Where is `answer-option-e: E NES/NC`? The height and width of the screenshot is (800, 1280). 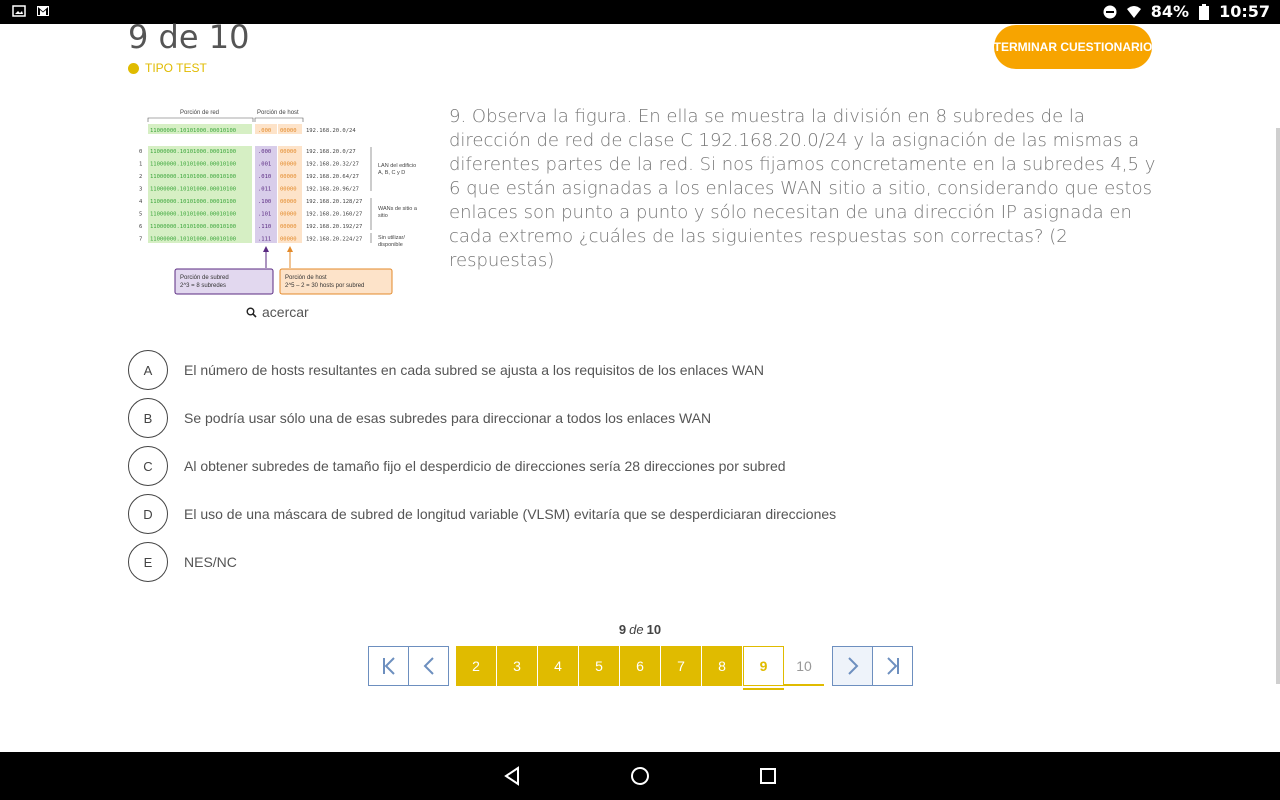 answer-option-e: E NES/NC is located at coordinates (578, 562).